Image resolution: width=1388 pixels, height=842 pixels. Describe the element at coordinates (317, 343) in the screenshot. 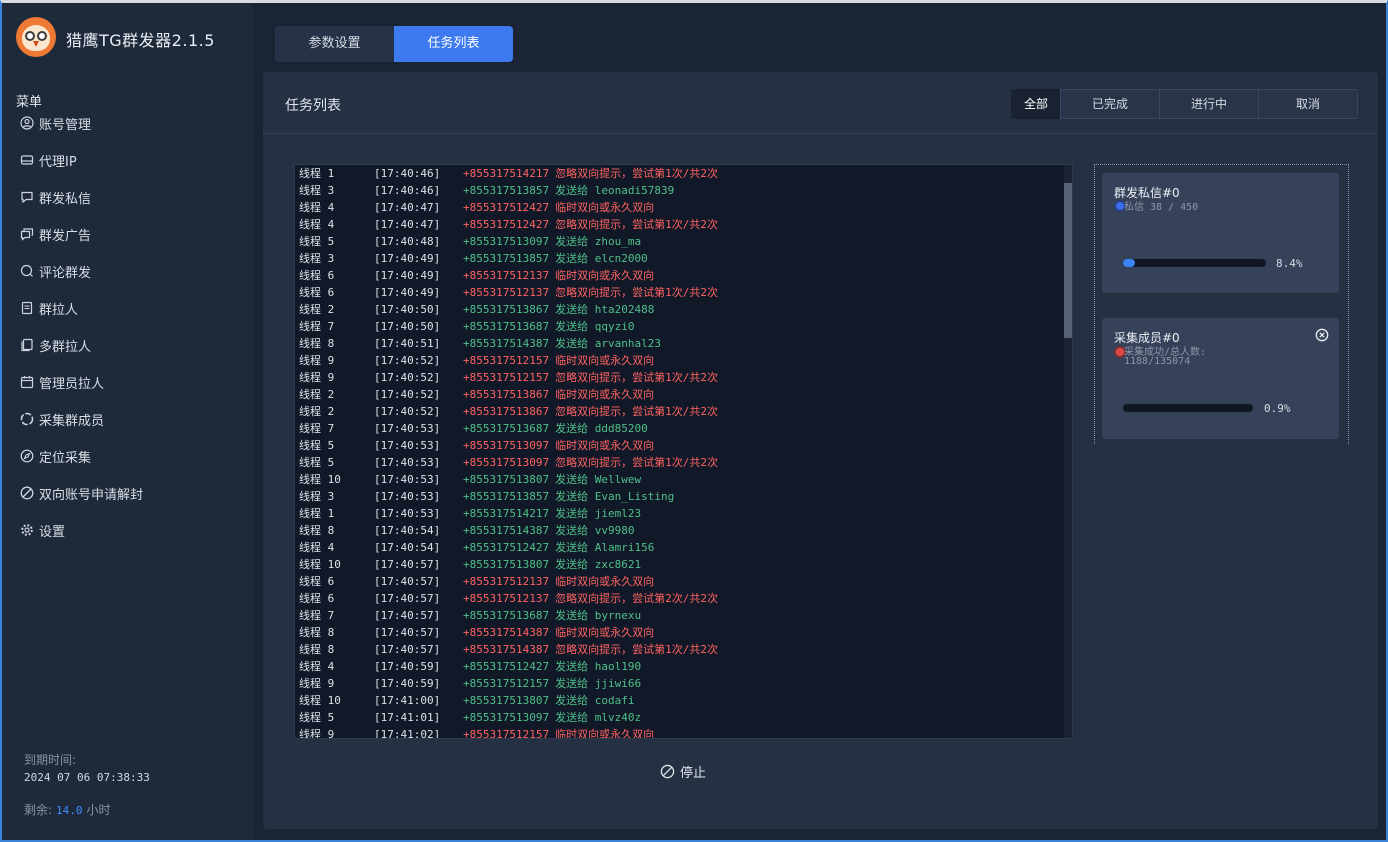

I see `log-thread: 线程 8` at that location.